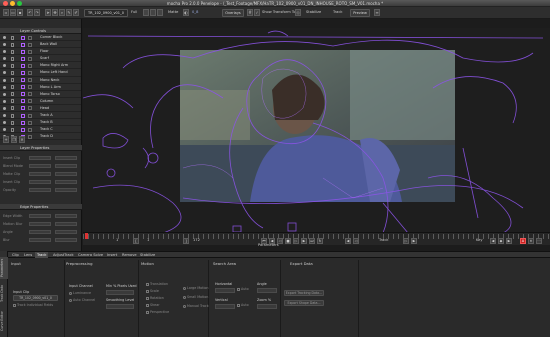 This screenshot has width=550, height=337. I want to click on go-to-end-icon: ⏭, so click(312, 241).